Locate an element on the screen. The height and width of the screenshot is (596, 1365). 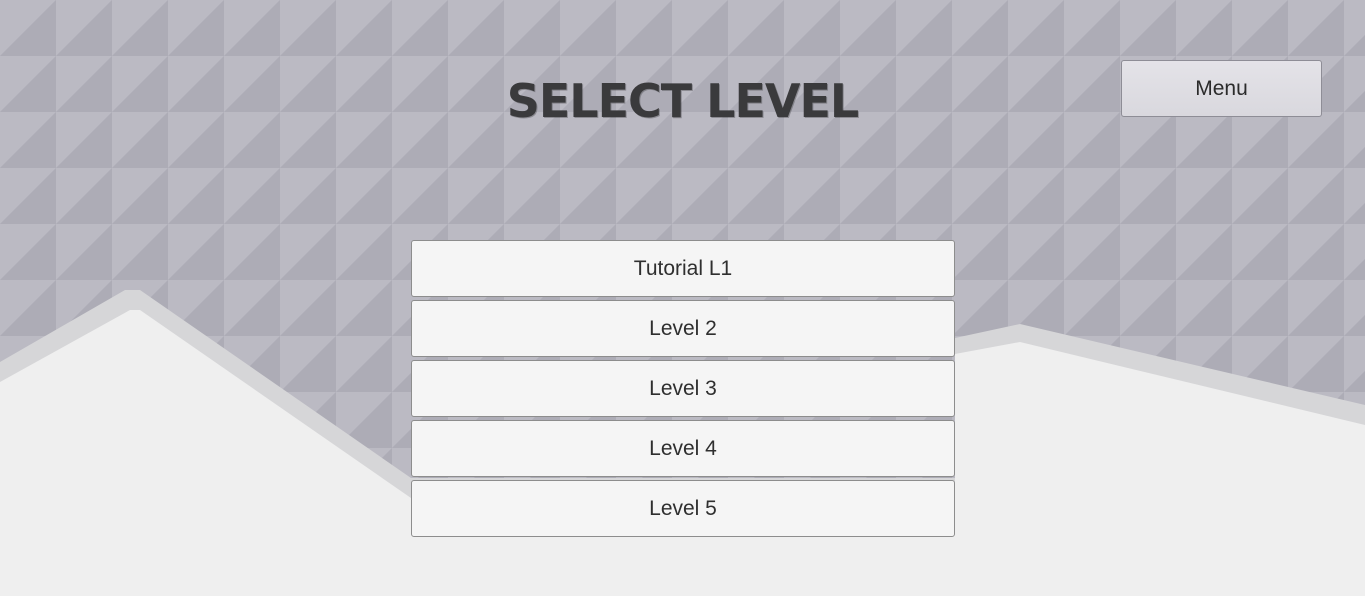
level-button-level-5: Level 5 is located at coordinates (683, 508).